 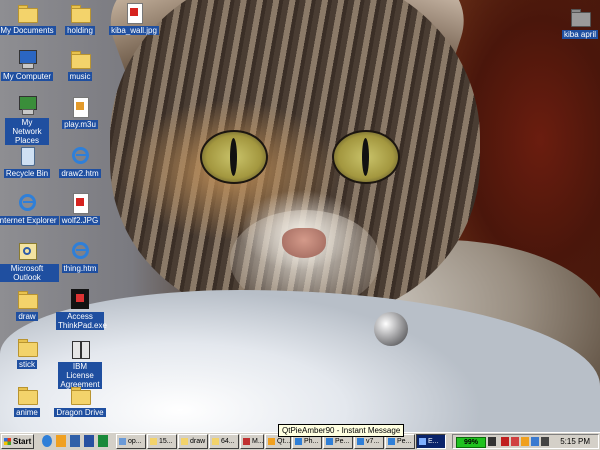 I want to click on taskbar-button-label: draw, so click(x=198, y=441).